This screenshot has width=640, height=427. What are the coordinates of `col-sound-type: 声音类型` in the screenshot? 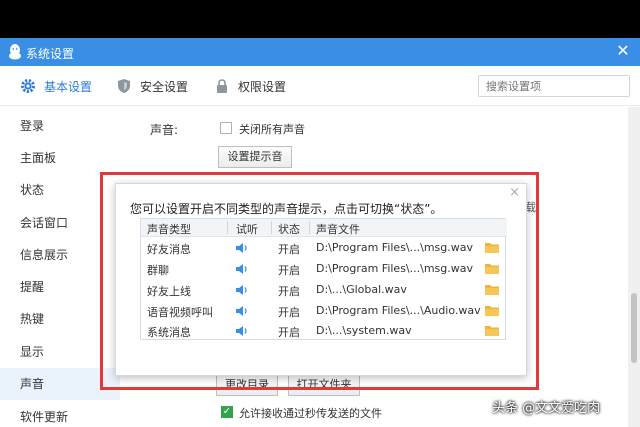 It's located at (169, 229).